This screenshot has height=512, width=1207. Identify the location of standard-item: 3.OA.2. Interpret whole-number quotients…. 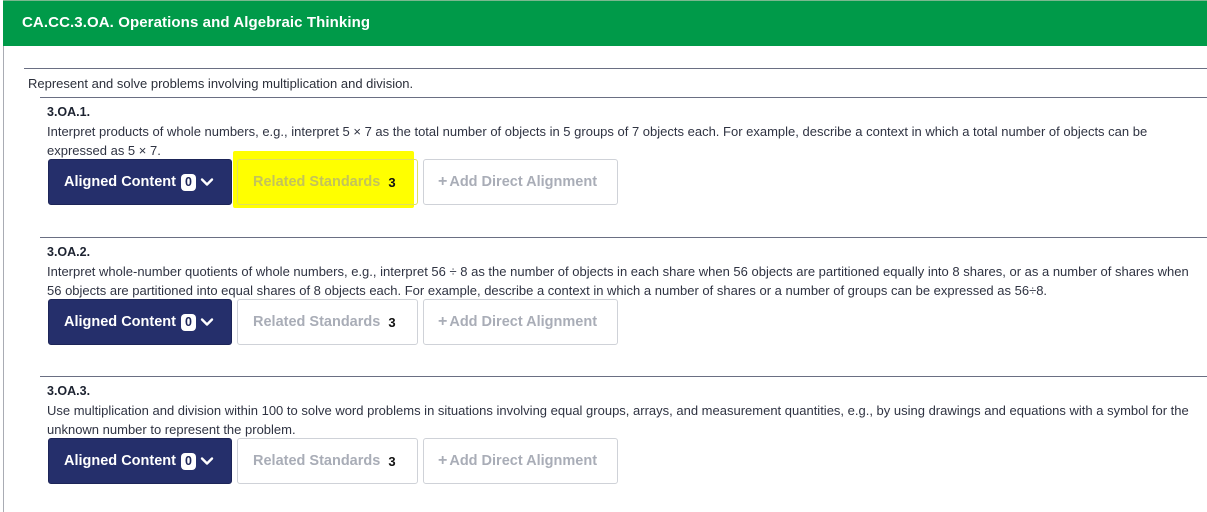
(622, 272).